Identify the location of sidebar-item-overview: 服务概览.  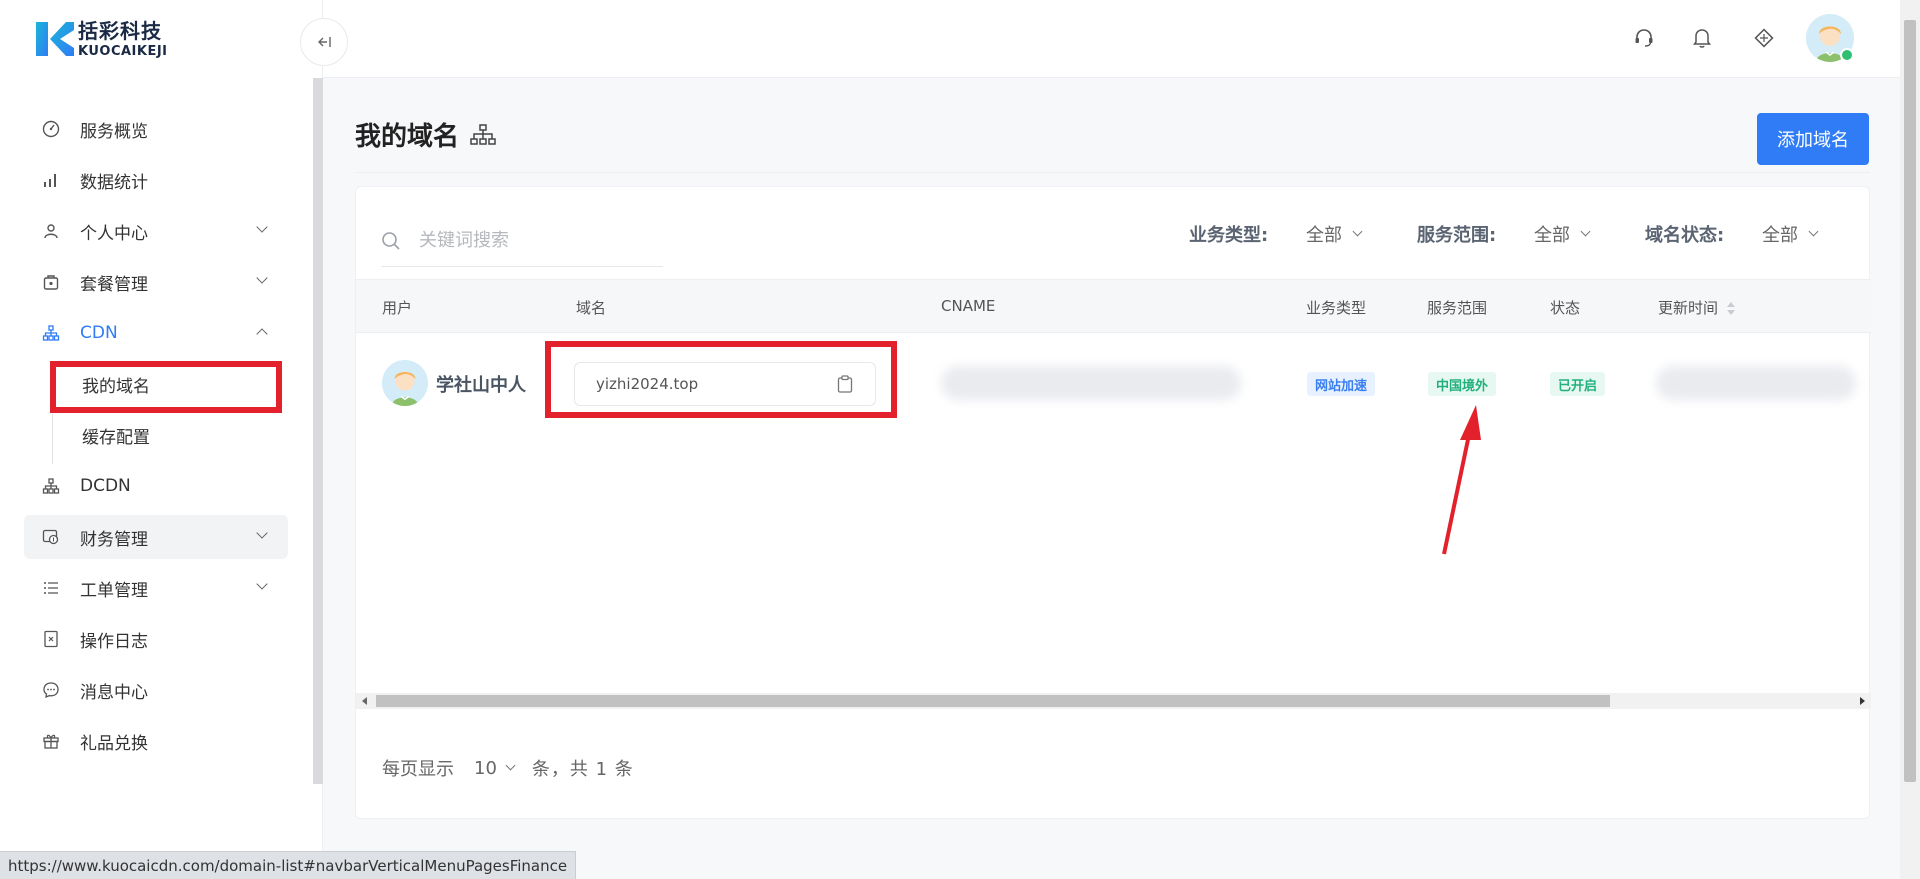
(156, 129).